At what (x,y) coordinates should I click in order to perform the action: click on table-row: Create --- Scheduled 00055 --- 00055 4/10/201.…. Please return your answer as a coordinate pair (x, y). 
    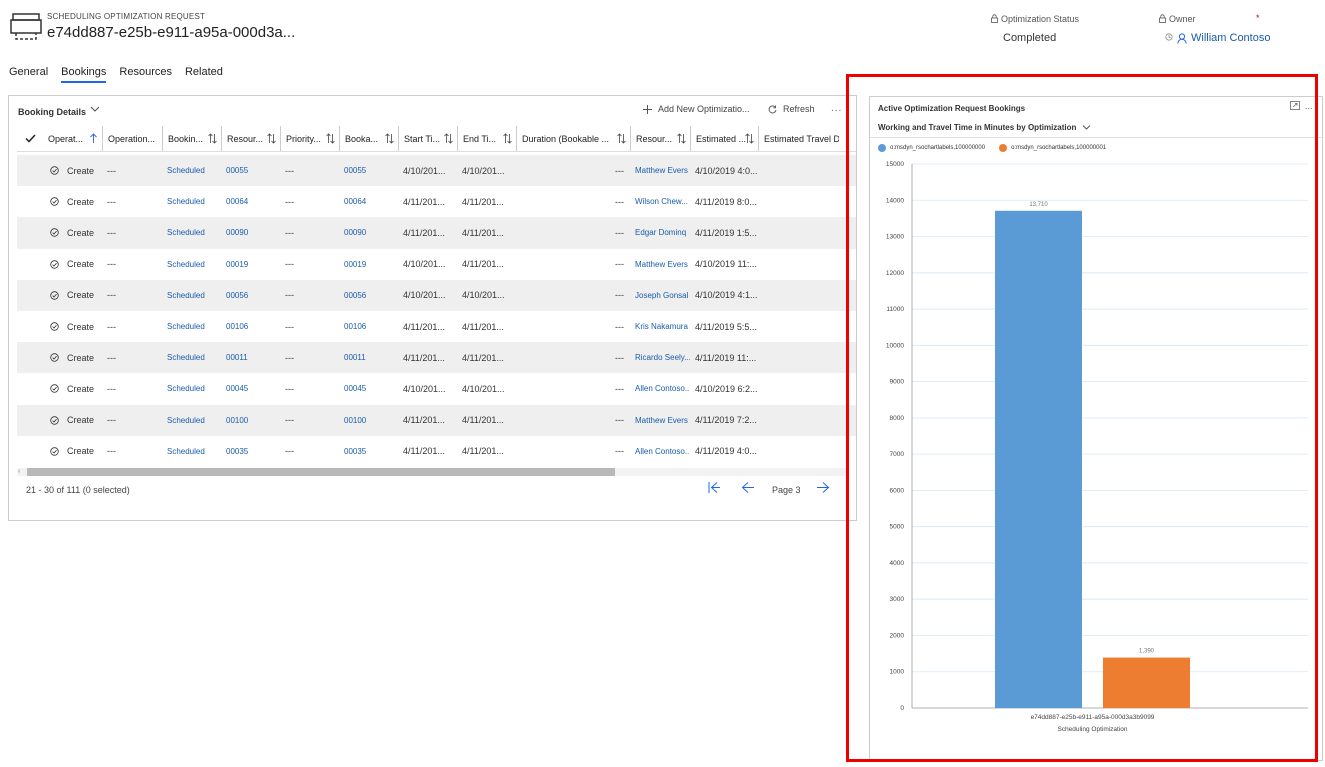
    Looking at the image, I should click on (436, 171).